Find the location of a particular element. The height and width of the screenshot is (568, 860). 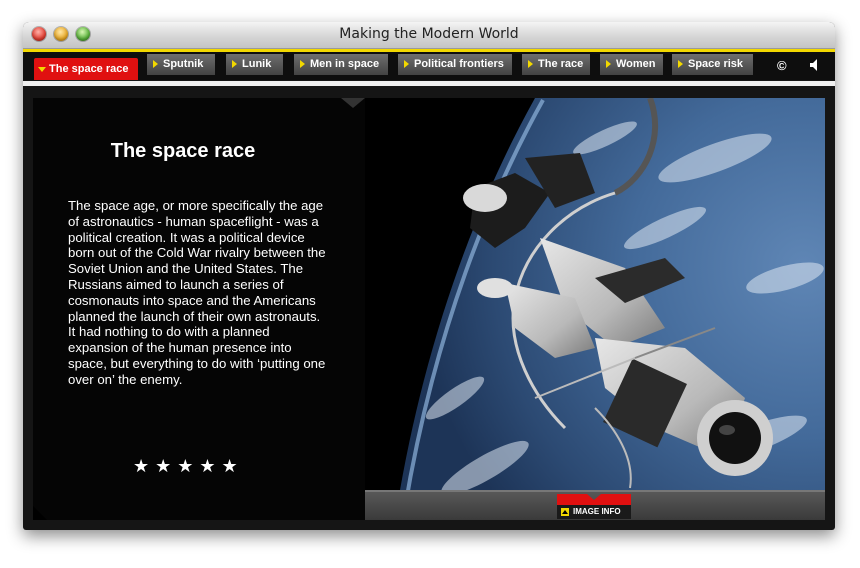

tab-label: Sputnik is located at coordinates (183, 64).